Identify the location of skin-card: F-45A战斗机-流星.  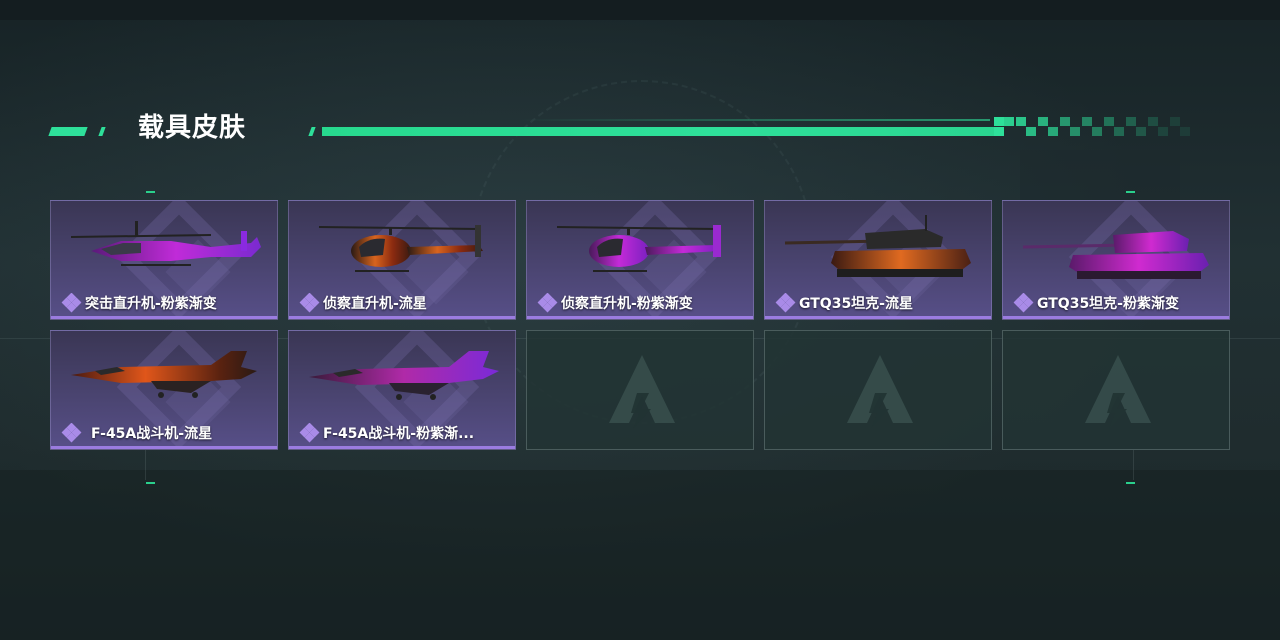
(164, 390).